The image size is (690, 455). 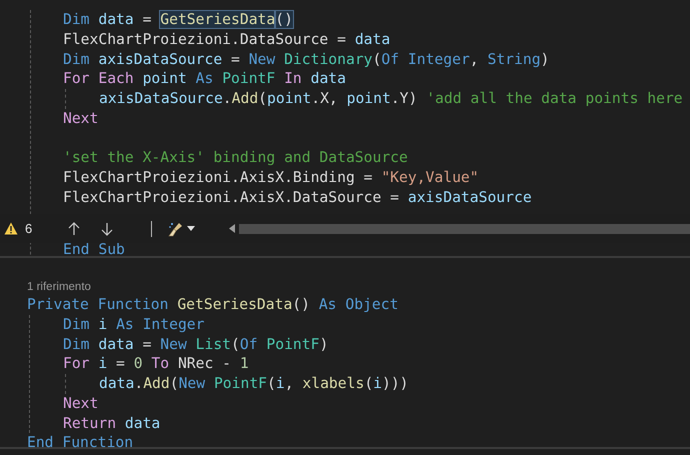 What do you see at coordinates (306, 60) in the screenshot?
I see `code-line: Dim axisDataSource = New Dictionary(Of Integer, String)` at bounding box center [306, 60].